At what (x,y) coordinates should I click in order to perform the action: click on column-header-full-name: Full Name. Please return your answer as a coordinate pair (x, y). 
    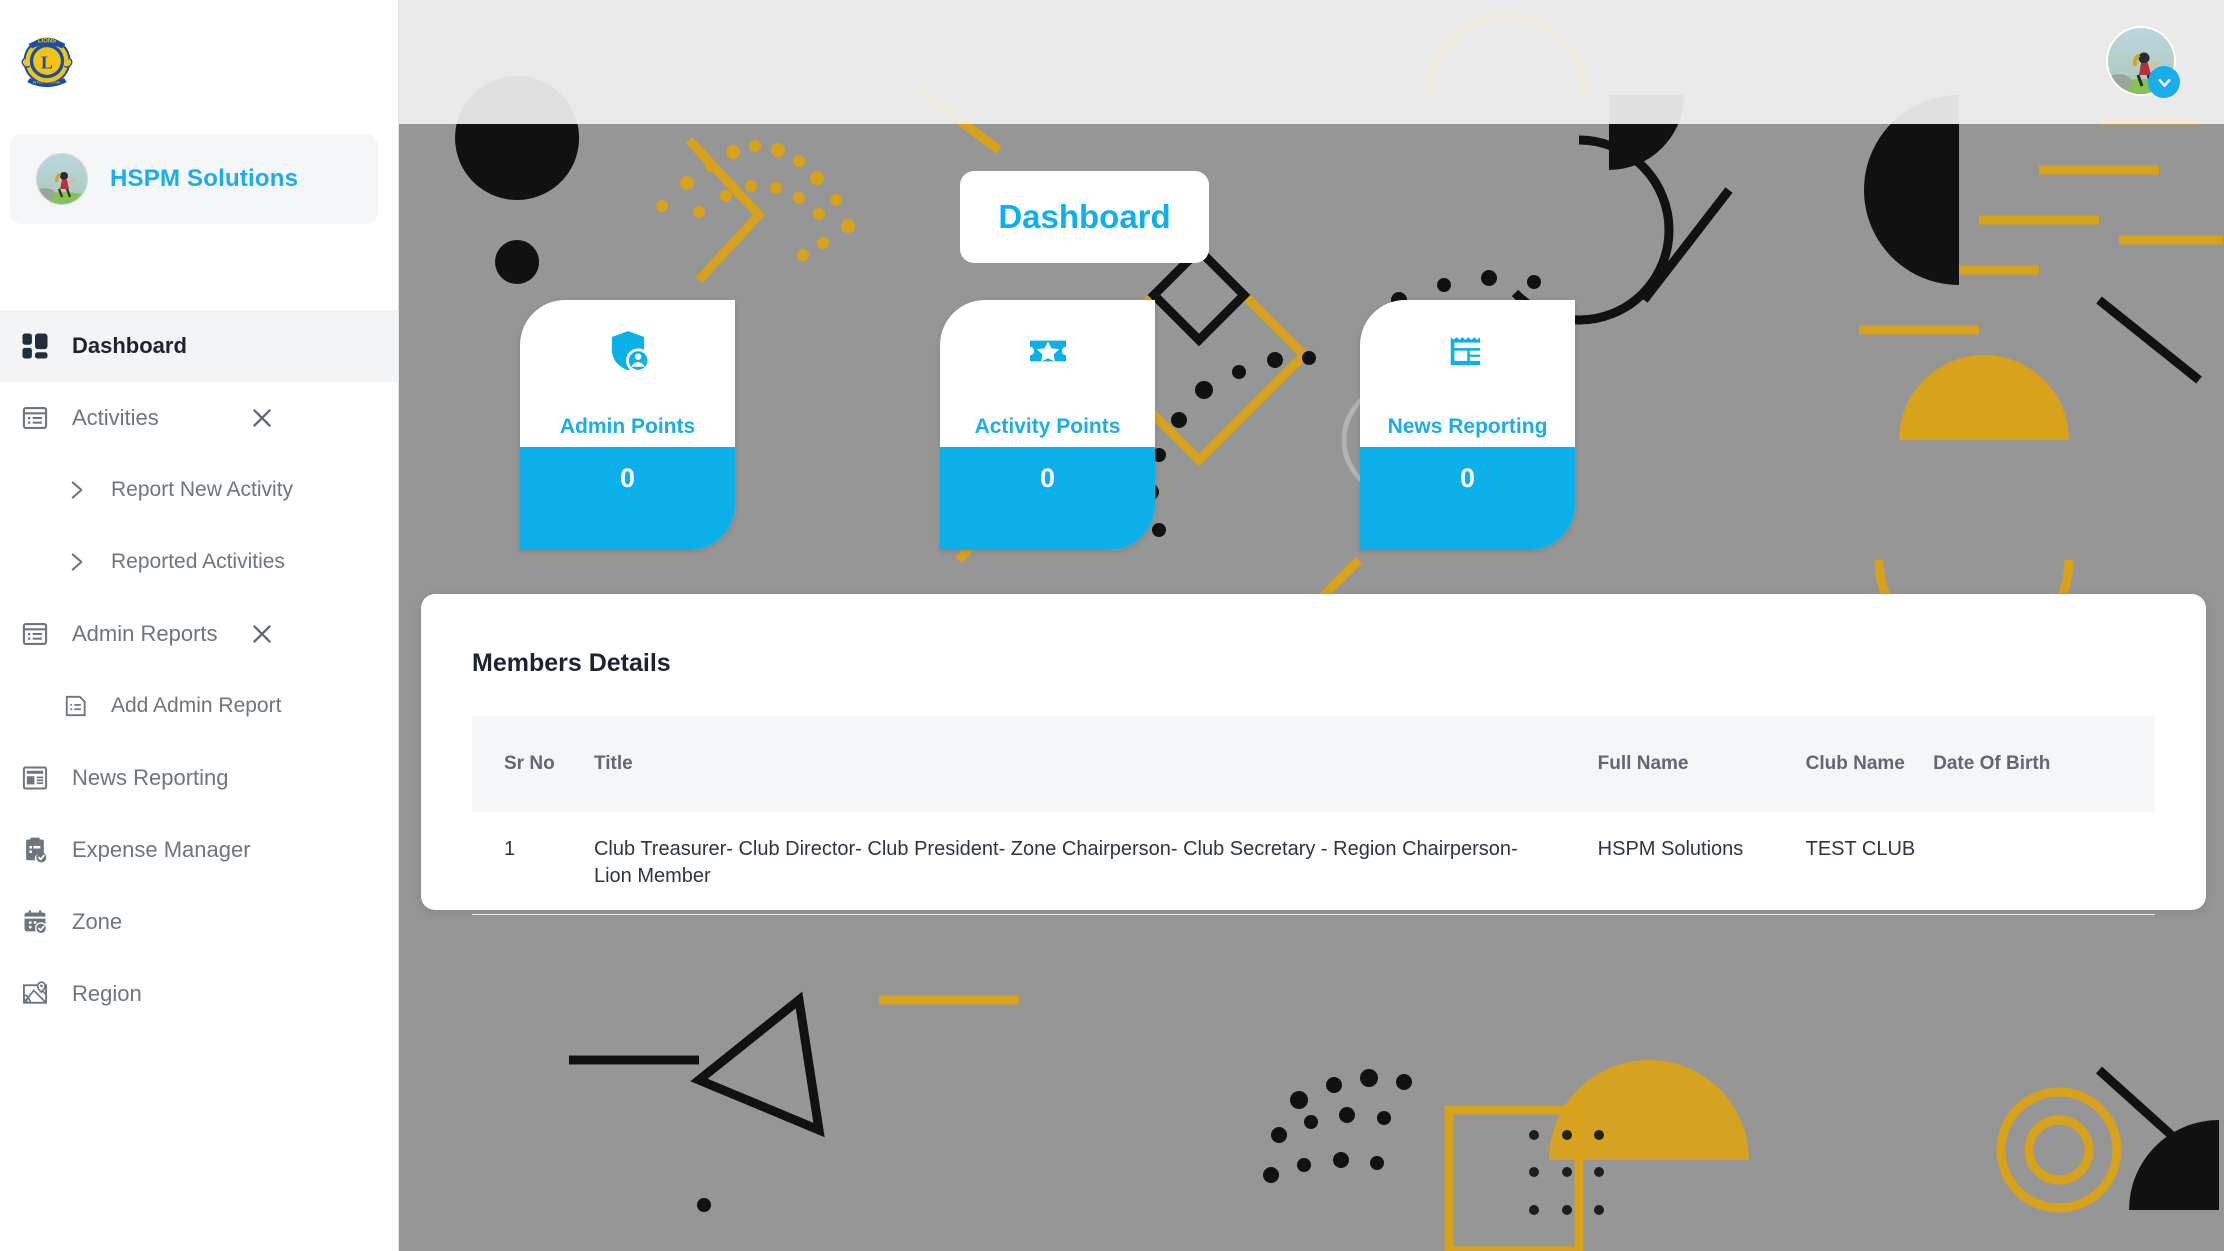
    Looking at the image, I should click on (1643, 763).